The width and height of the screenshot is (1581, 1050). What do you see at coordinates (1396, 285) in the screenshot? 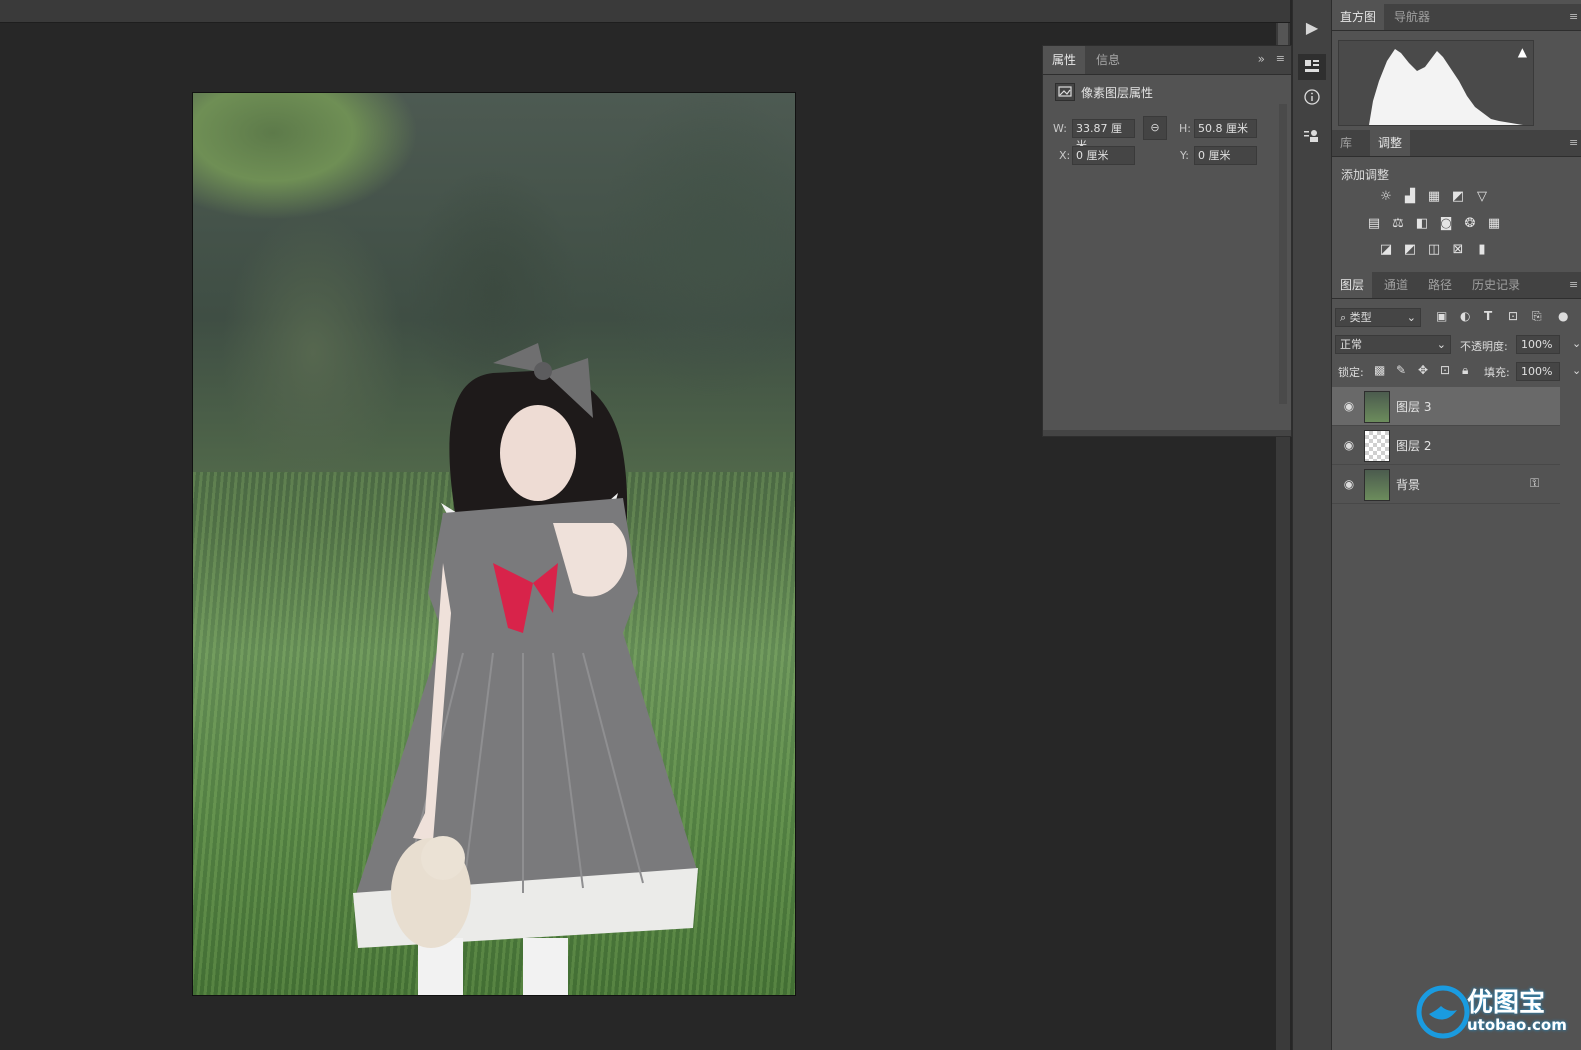
I see `tab-channels: 通道` at bounding box center [1396, 285].